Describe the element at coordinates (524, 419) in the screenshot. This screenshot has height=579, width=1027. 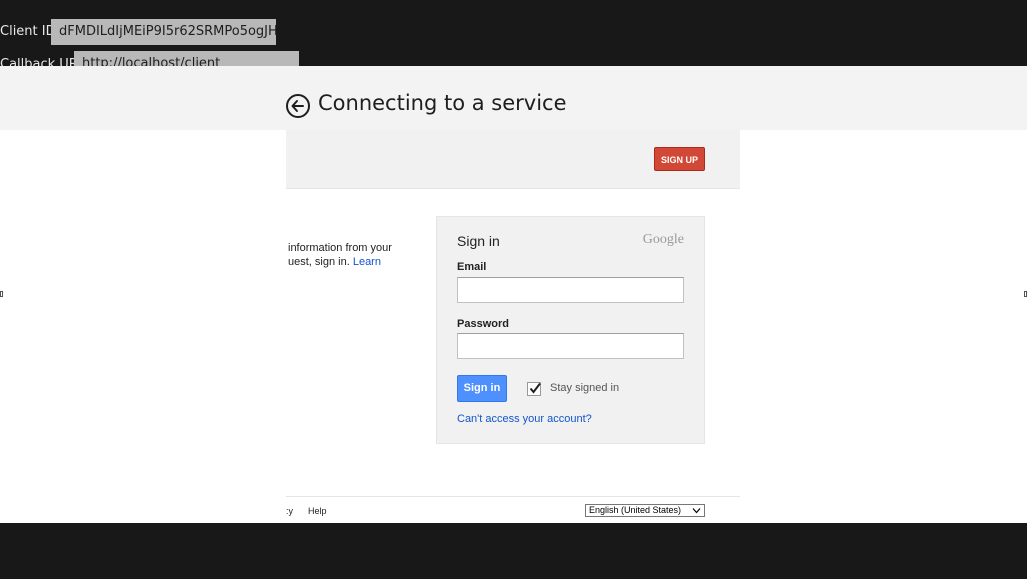
I see `cant-access-account-link: Can't access your account?` at that location.